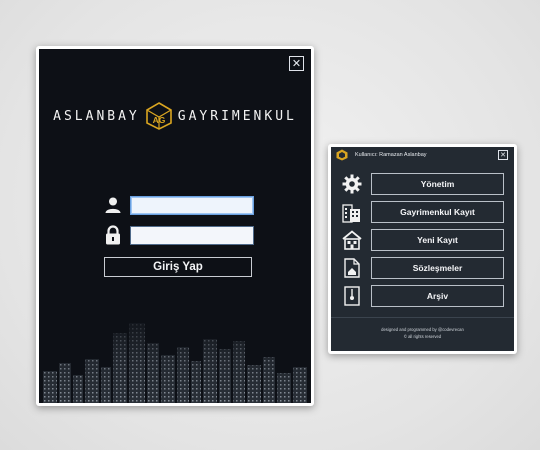 This screenshot has width=540, height=450. Describe the element at coordinates (192, 235) in the screenshot. I see `password-input` at that location.